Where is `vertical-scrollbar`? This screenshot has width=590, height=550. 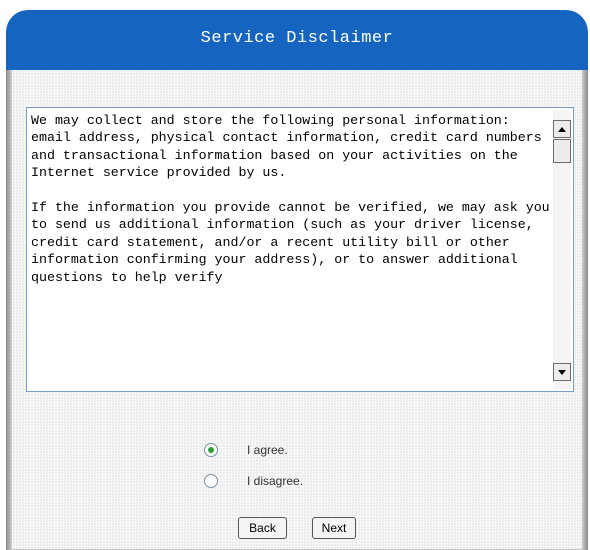 vertical-scrollbar is located at coordinates (562, 249).